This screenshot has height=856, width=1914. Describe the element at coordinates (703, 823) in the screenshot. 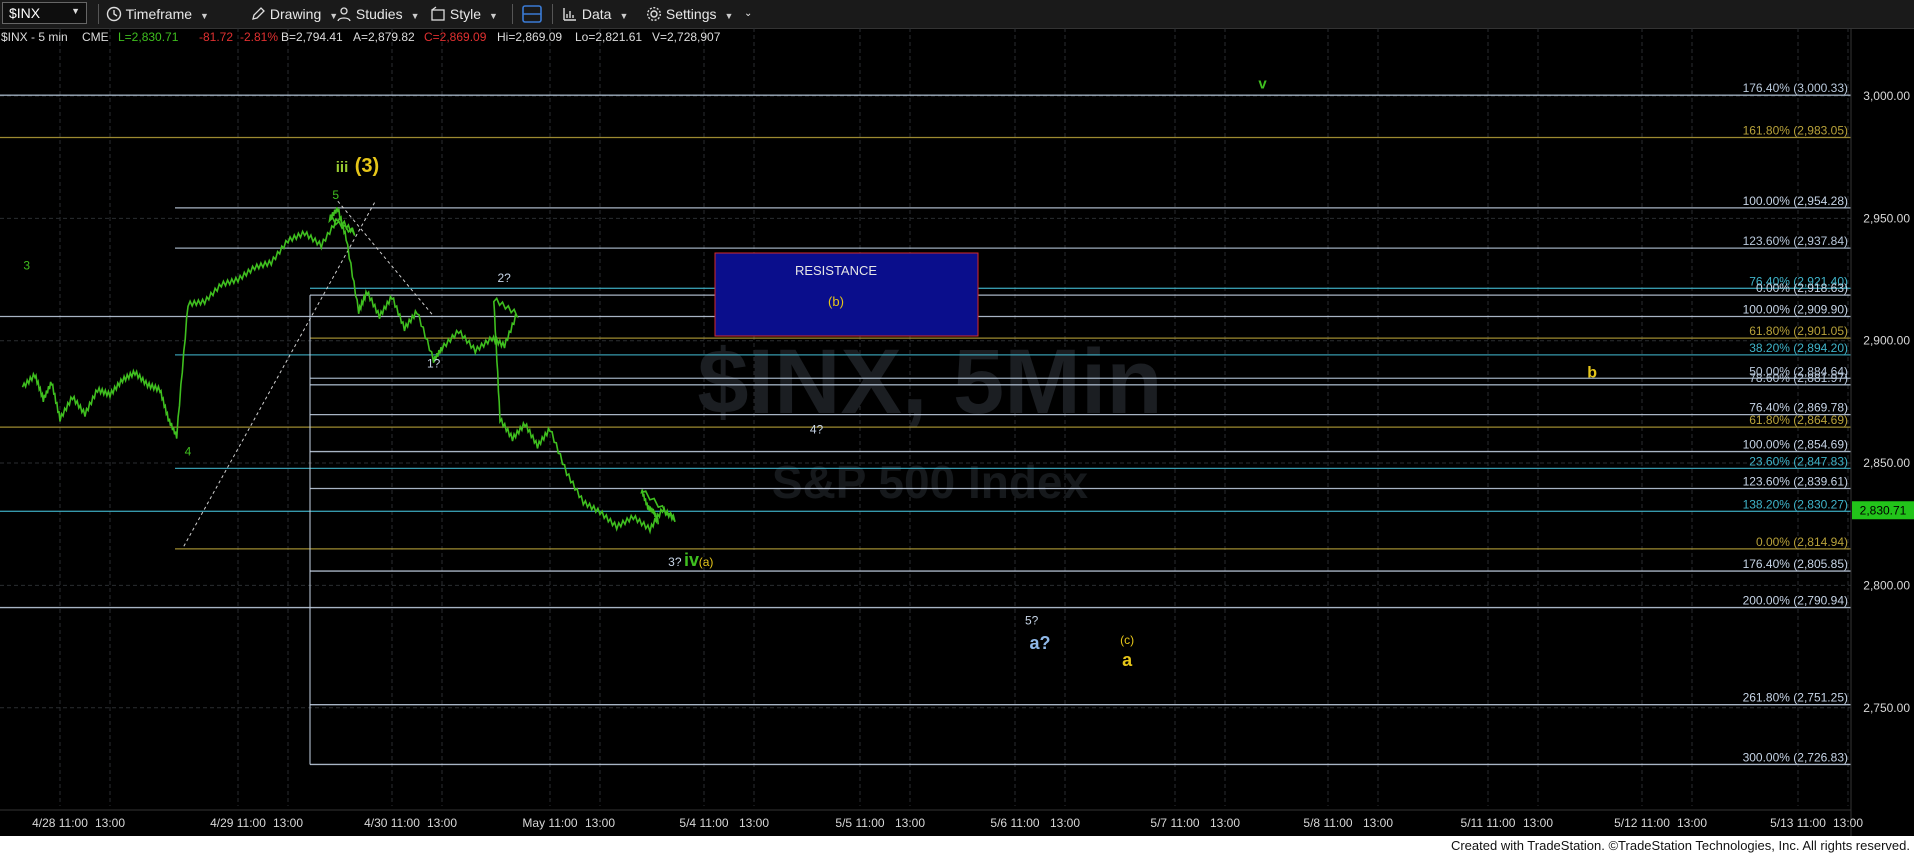

I see `time-axis-label: 5/4 11:00` at that location.